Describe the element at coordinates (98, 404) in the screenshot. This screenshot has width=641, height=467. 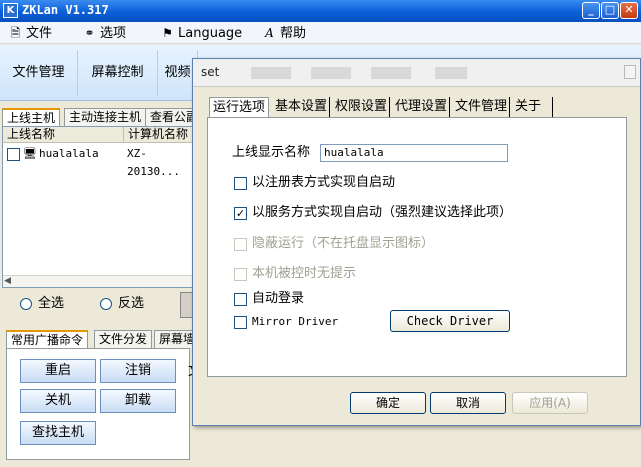
I see `command-panel: 重启 注销 关机 卸载 查找主机` at that location.